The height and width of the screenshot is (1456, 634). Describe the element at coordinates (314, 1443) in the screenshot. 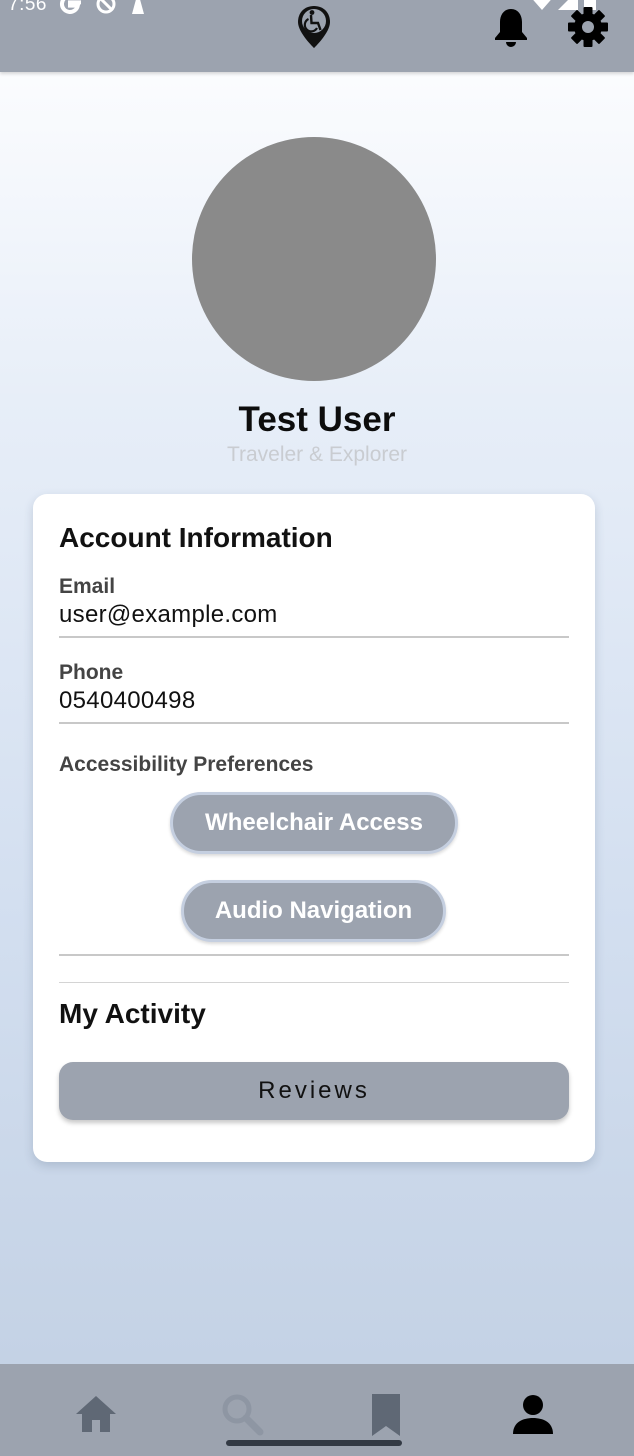

I see `home-indicator` at that location.